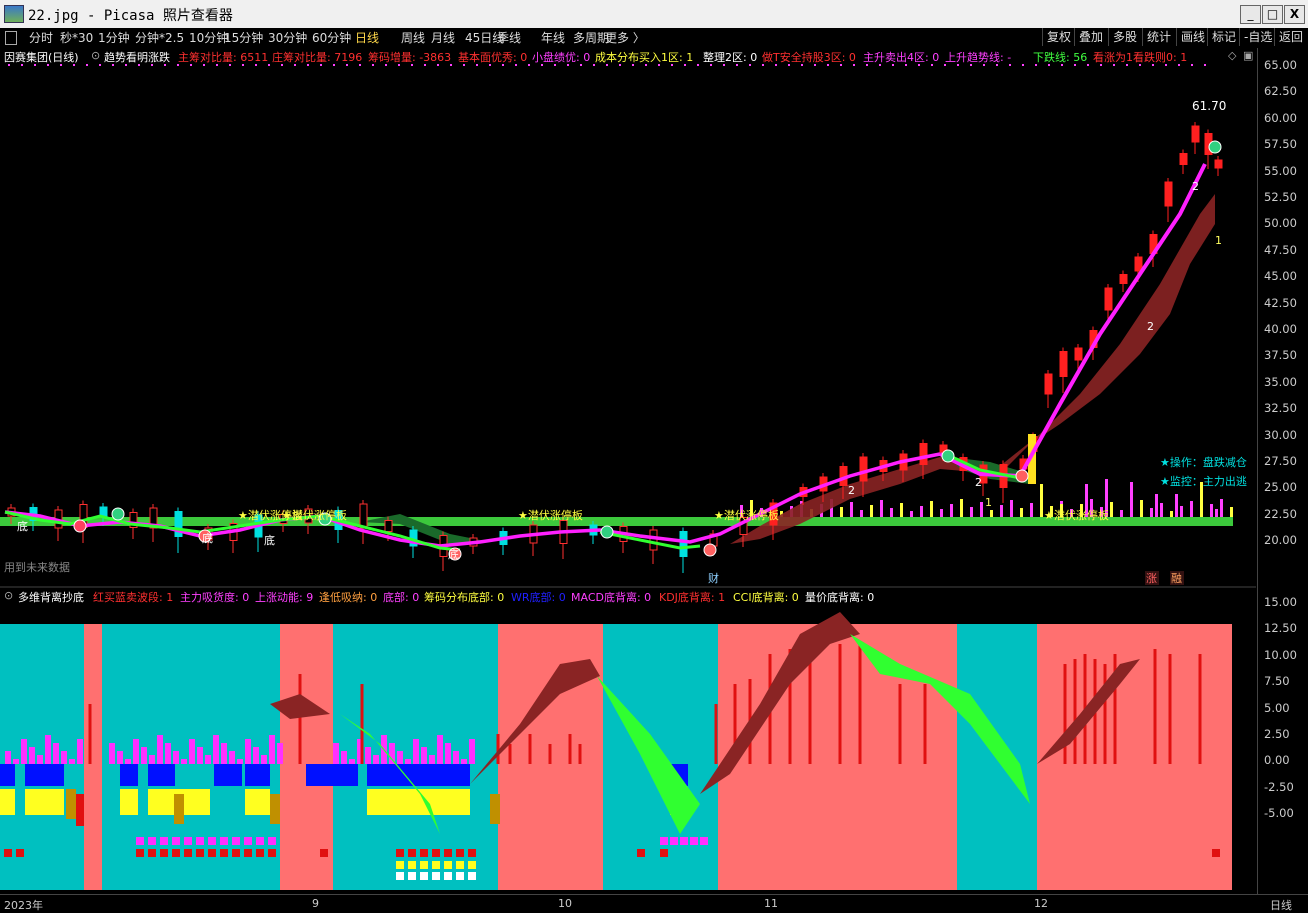 This screenshot has width=1308, height=913. What do you see at coordinates (1203, 462) in the screenshot?
I see `operation-hint: ★操作：盘跌减仓` at bounding box center [1203, 462].